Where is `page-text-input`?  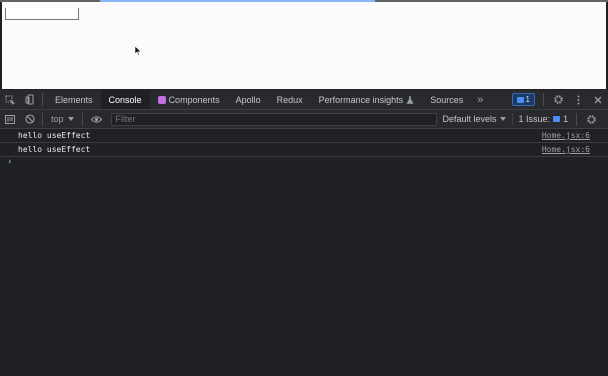 page-text-input is located at coordinates (42, 14).